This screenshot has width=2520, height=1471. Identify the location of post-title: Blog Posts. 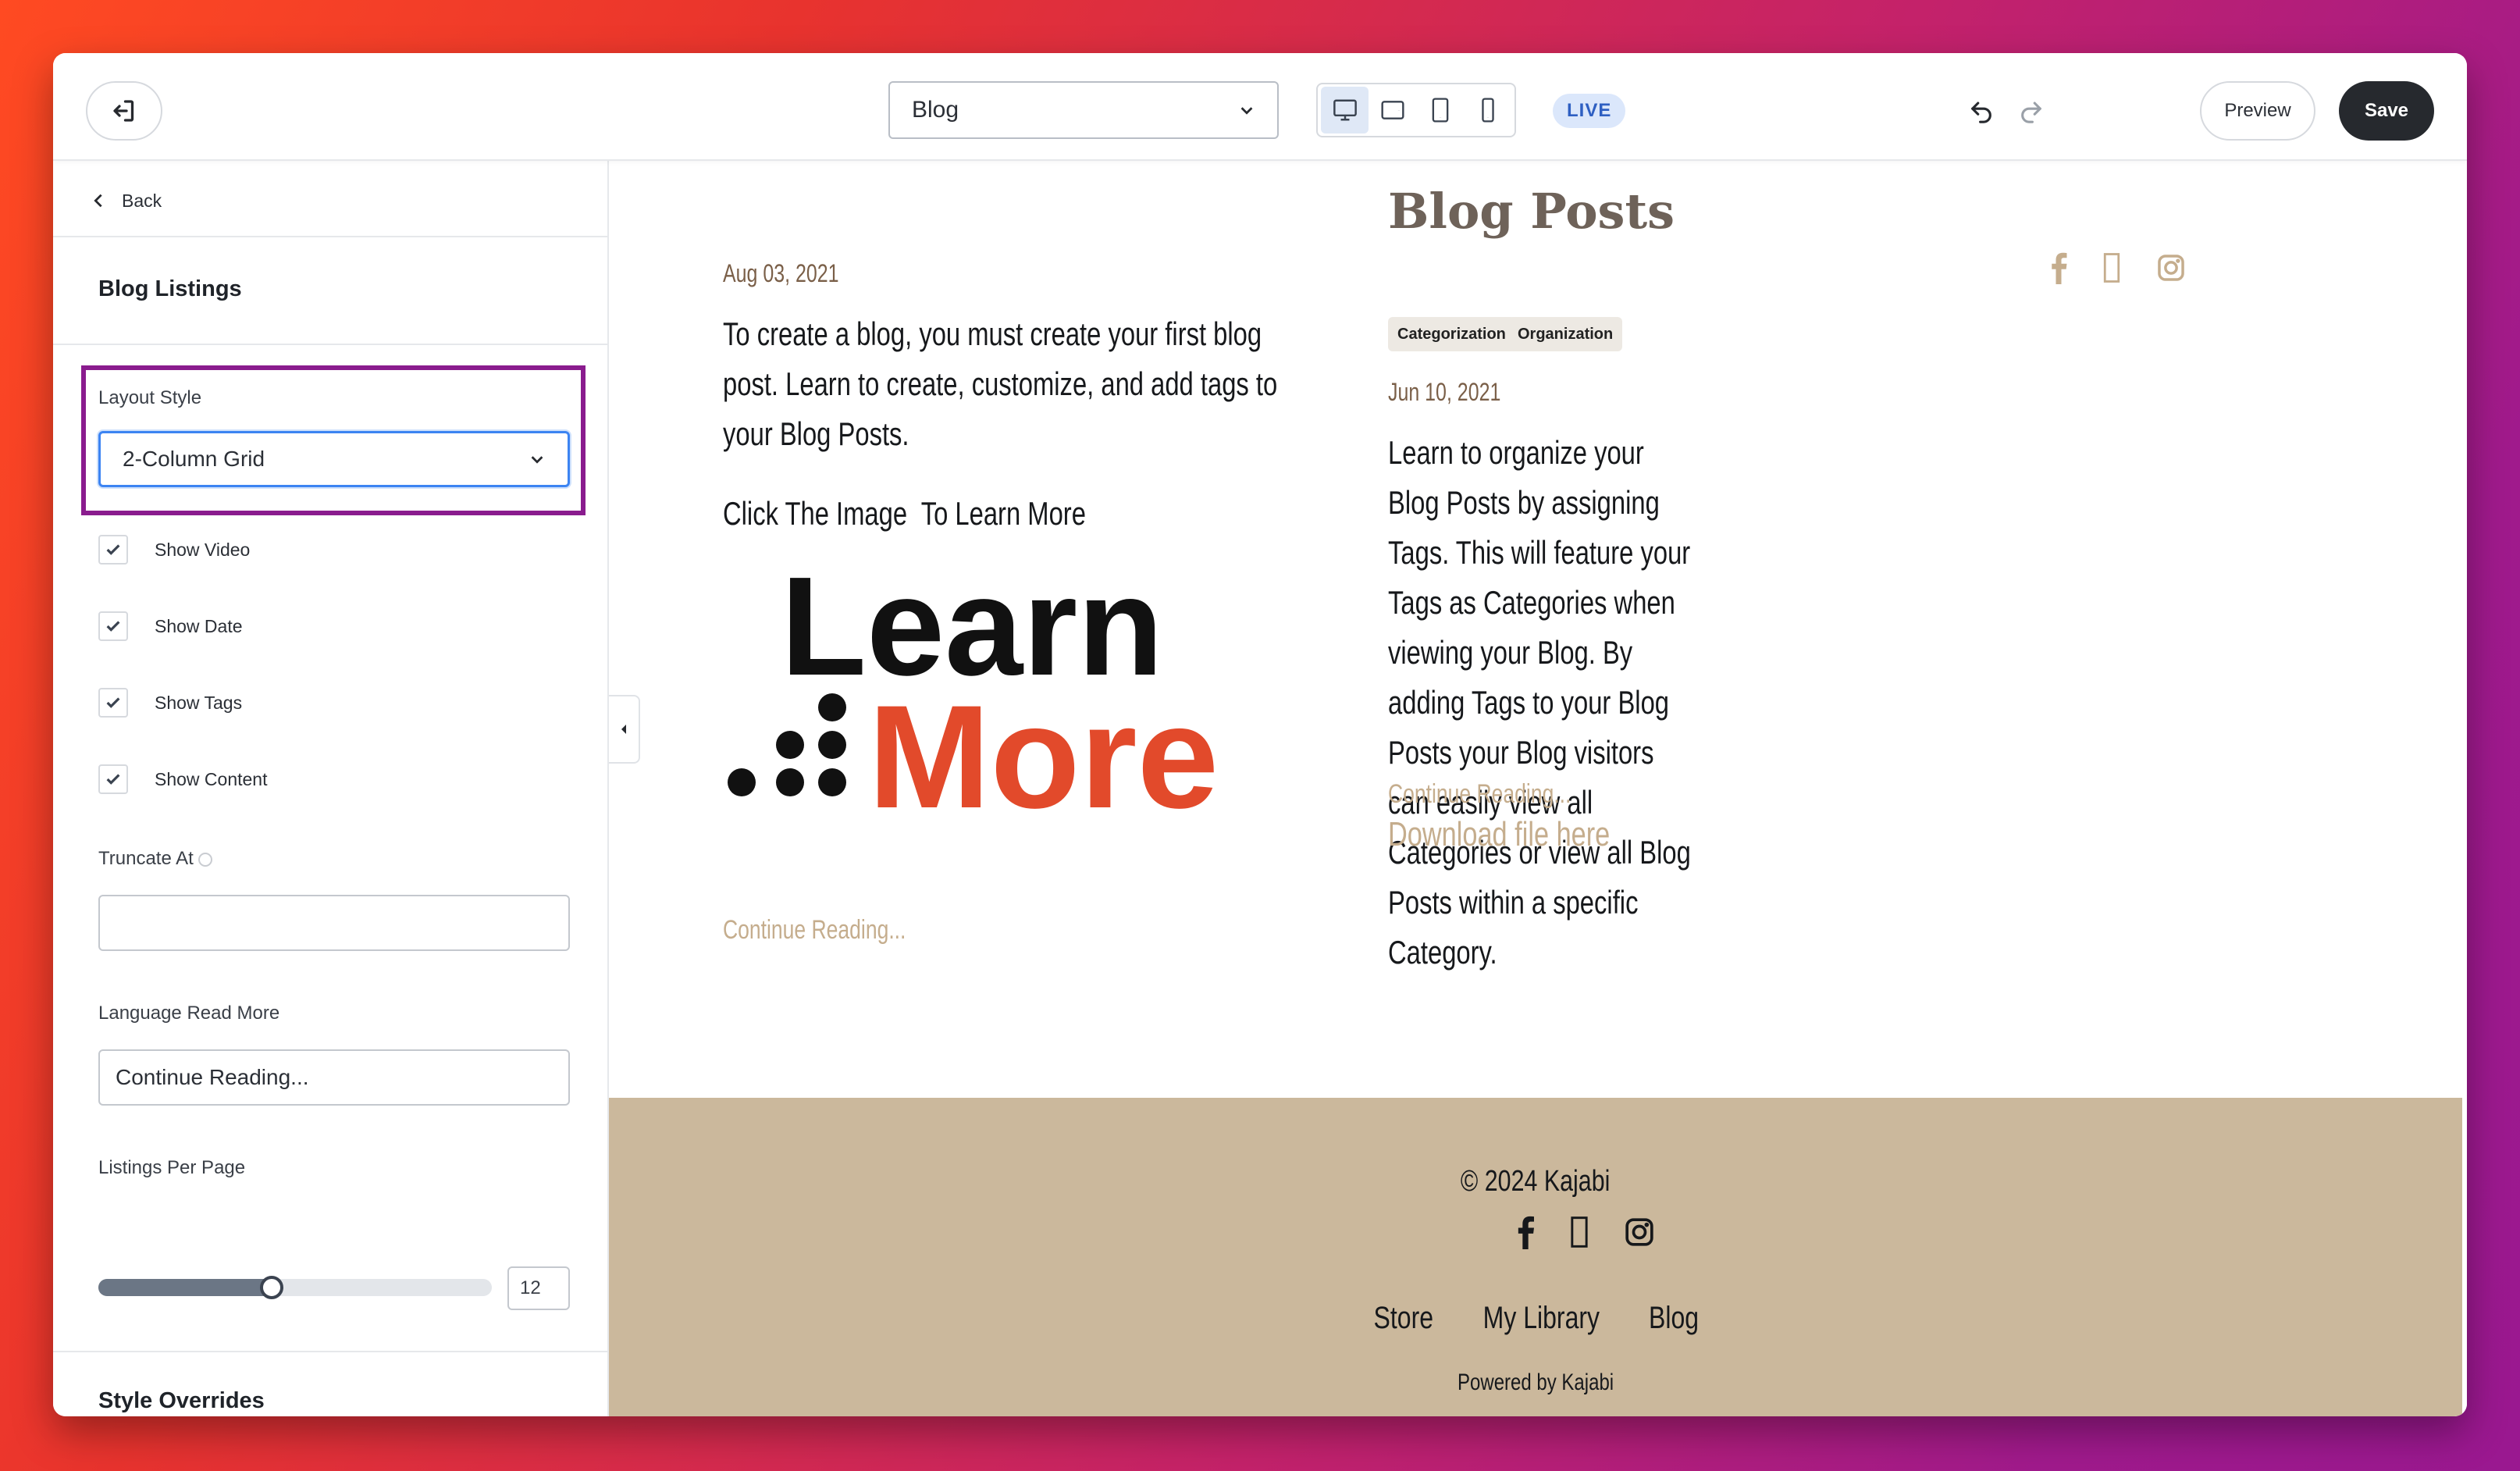
(1531, 211).